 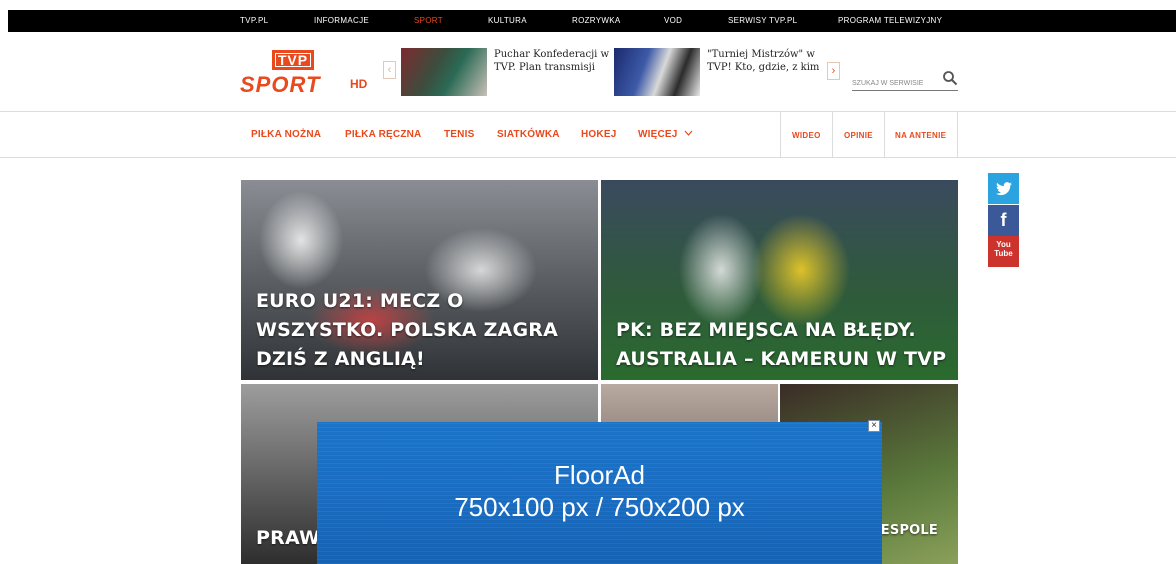 I want to click on nav-wiecej: WIĘCEJ, so click(x=665, y=134).